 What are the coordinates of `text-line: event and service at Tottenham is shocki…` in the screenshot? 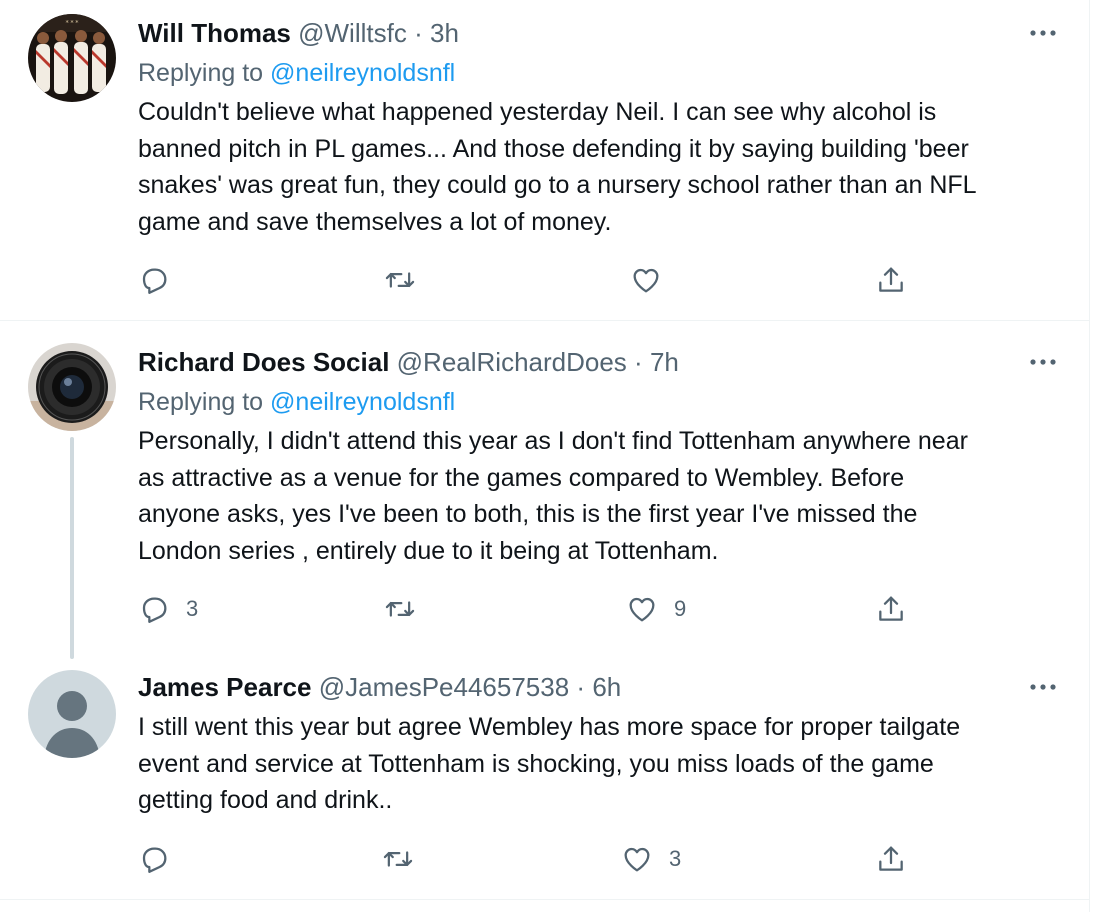 It's located at (536, 763).